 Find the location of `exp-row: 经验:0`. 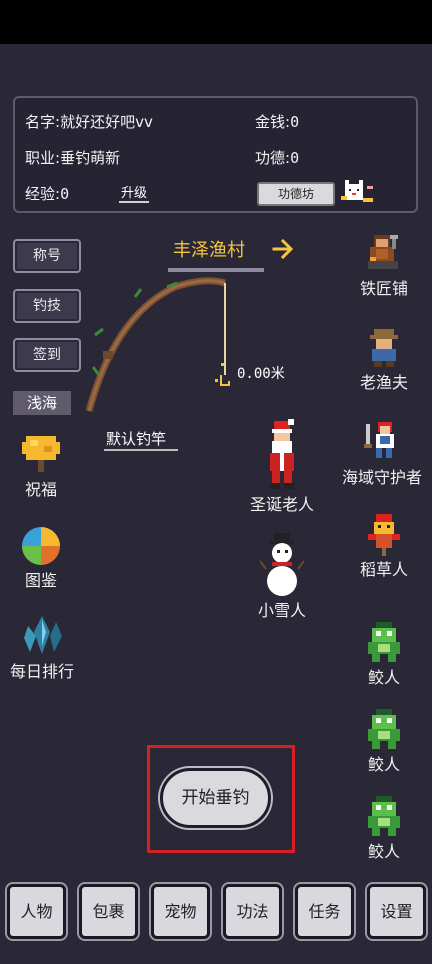

exp-row: 经验:0 is located at coordinates (47, 193).